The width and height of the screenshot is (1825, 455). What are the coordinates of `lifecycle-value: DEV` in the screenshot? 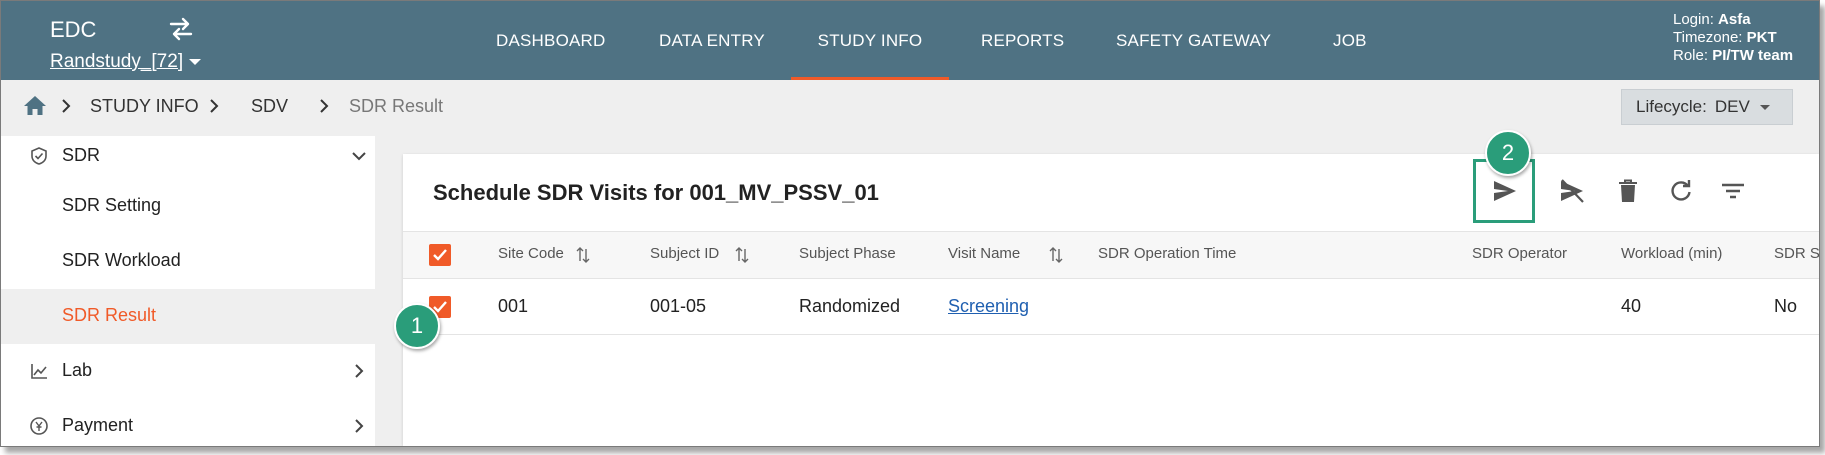 It's located at (1732, 106).